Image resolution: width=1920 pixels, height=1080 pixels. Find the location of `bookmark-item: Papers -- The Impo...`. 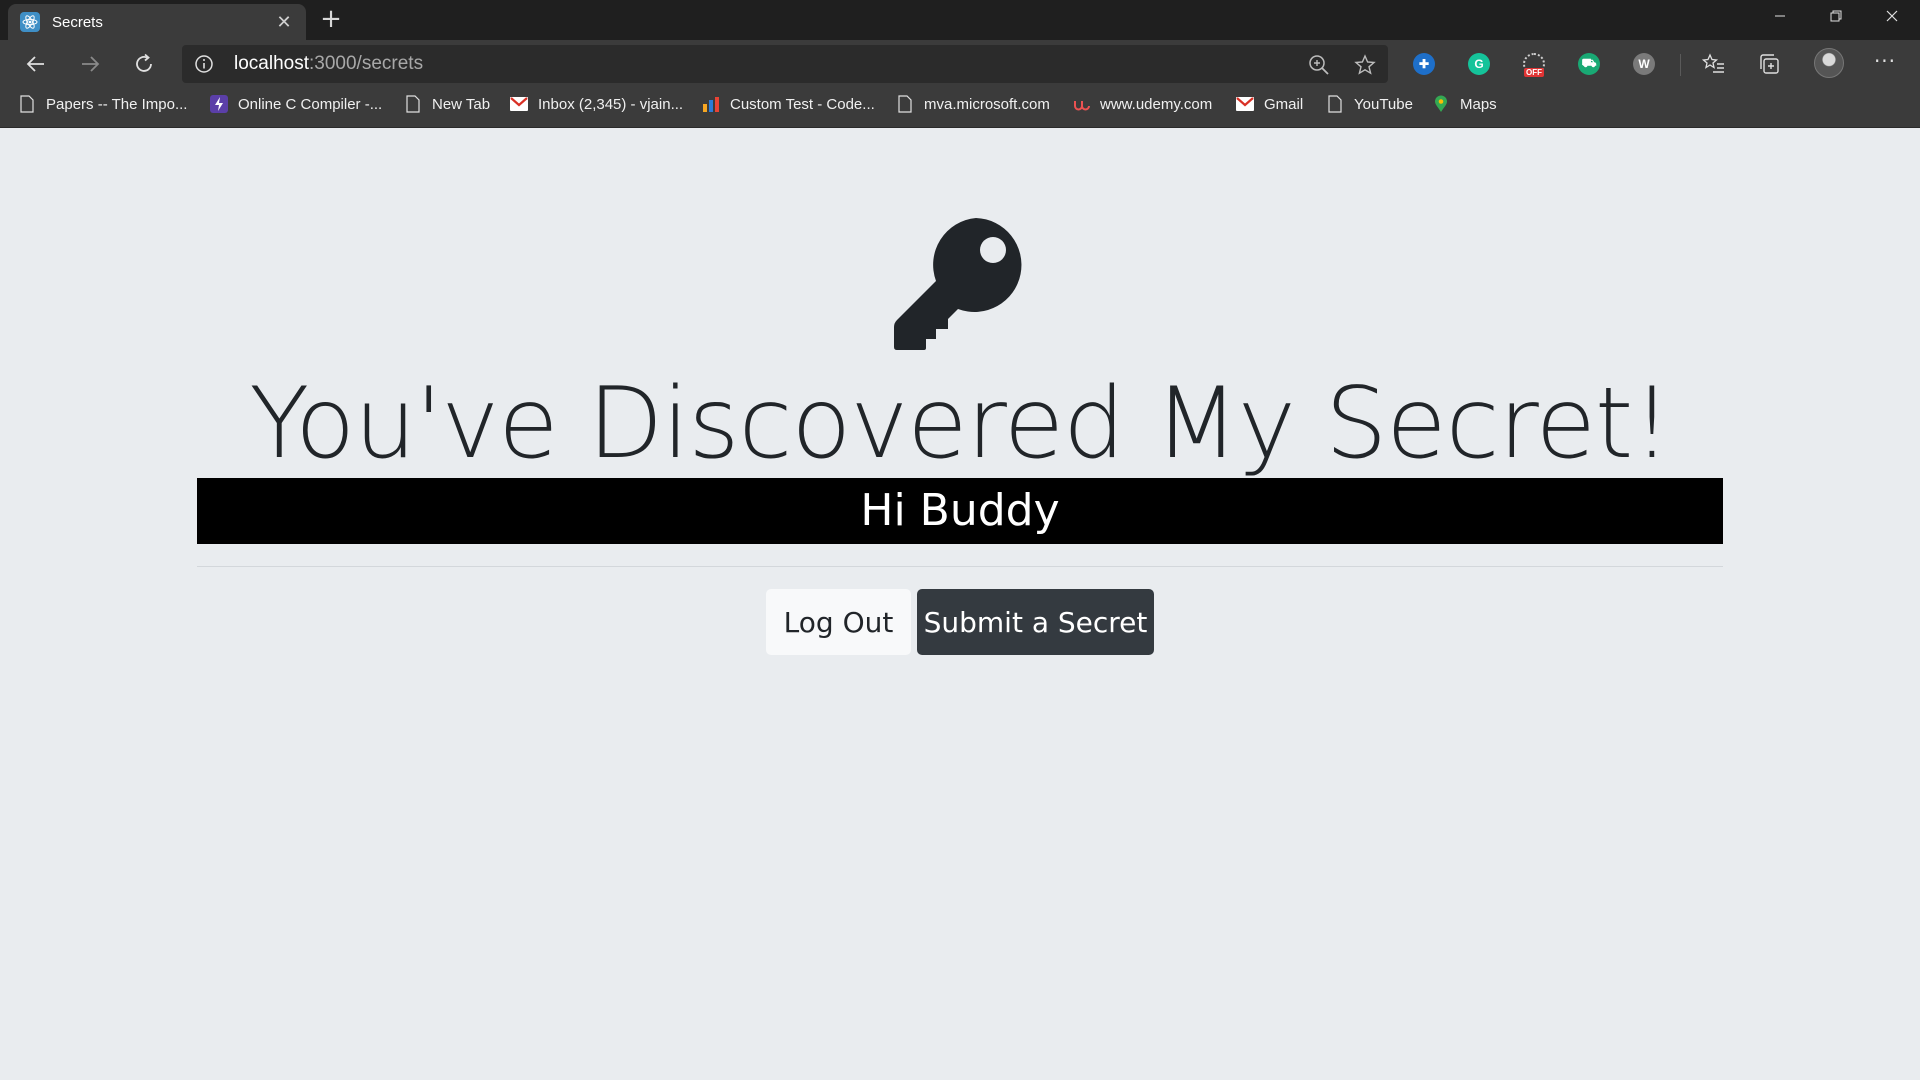

bookmark-item: Papers -- The Impo... is located at coordinates (102, 104).